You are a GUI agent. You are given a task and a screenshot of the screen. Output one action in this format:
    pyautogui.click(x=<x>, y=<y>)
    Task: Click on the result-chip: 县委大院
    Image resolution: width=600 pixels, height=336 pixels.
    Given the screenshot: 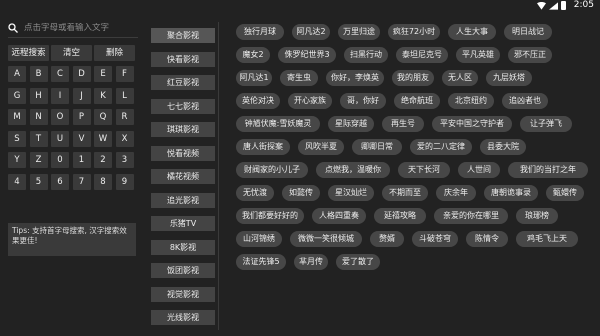 What is the action you would take?
    pyautogui.click(x=503, y=147)
    